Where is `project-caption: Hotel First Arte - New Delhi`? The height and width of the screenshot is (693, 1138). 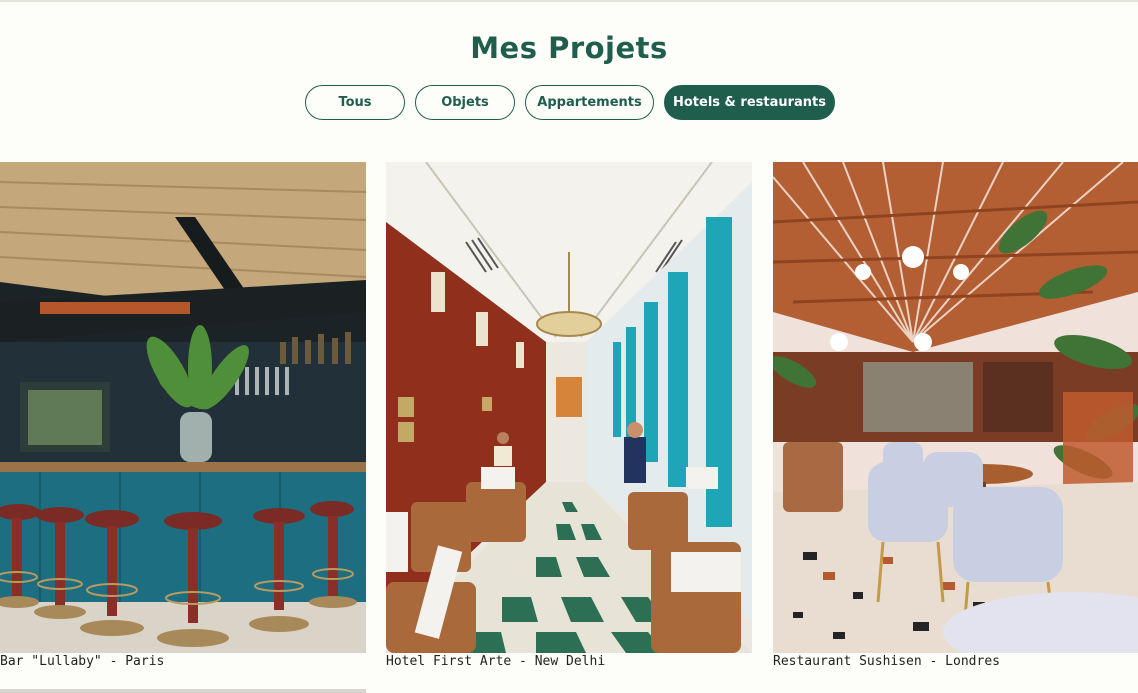
project-caption: Hotel First Arte - New Delhi is located at coordinates (496, 661).